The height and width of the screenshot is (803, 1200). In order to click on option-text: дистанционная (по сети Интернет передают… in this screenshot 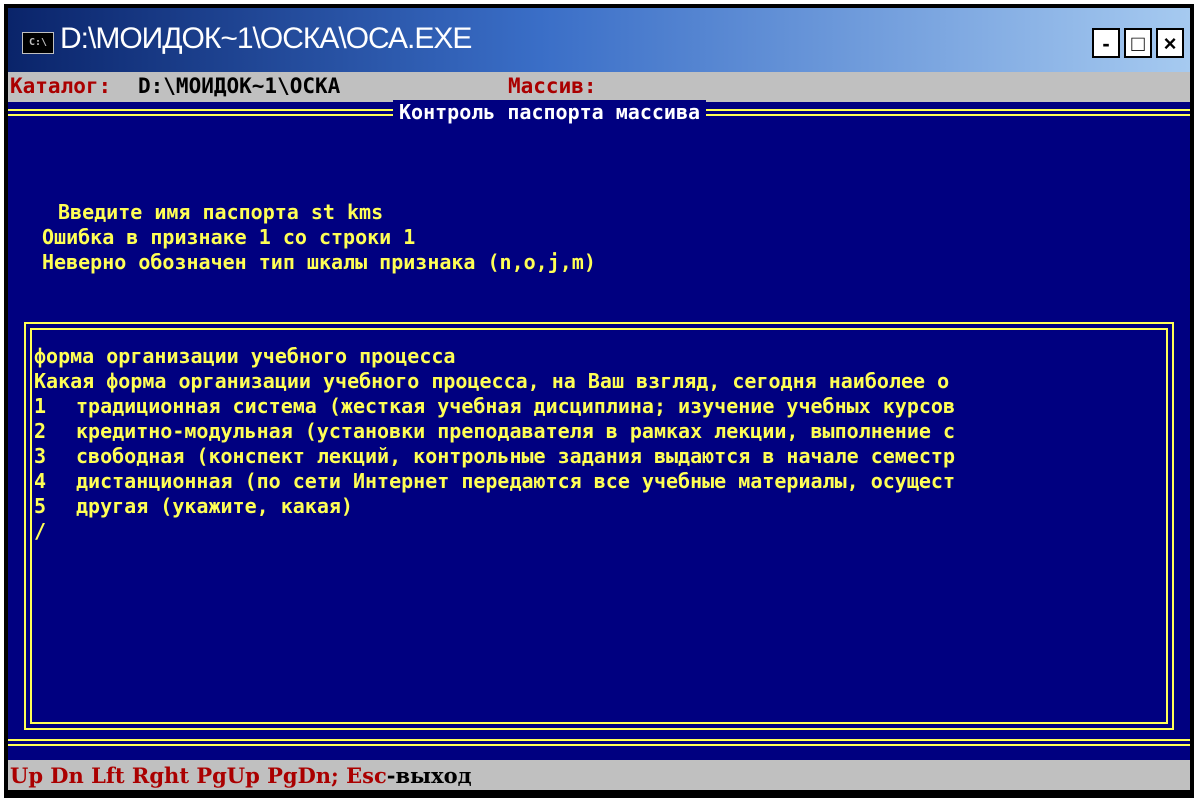, I will do `click(515, 481)`.